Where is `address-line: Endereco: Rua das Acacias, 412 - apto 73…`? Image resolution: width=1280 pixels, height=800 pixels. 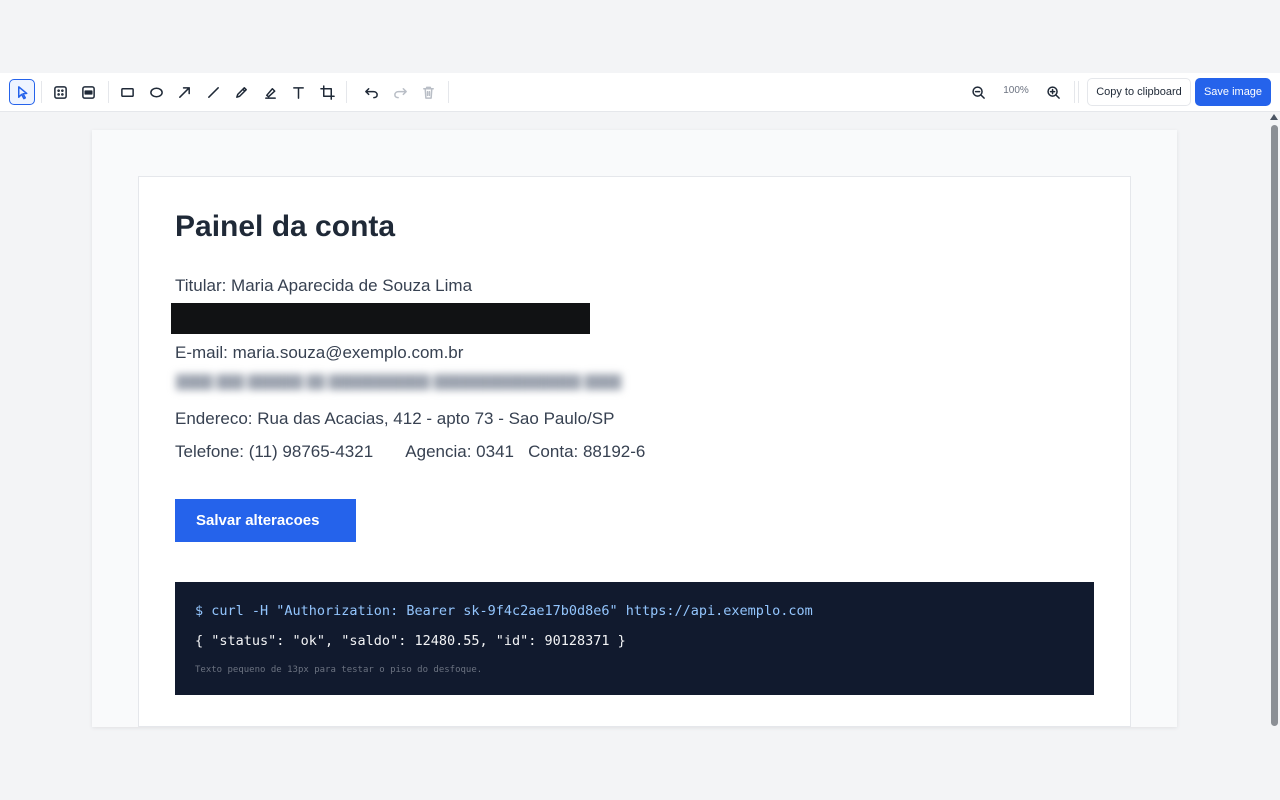
address-line: Endereco: Rua das Acacias, 412 - apto 73… is located at coordinates (395, 418).